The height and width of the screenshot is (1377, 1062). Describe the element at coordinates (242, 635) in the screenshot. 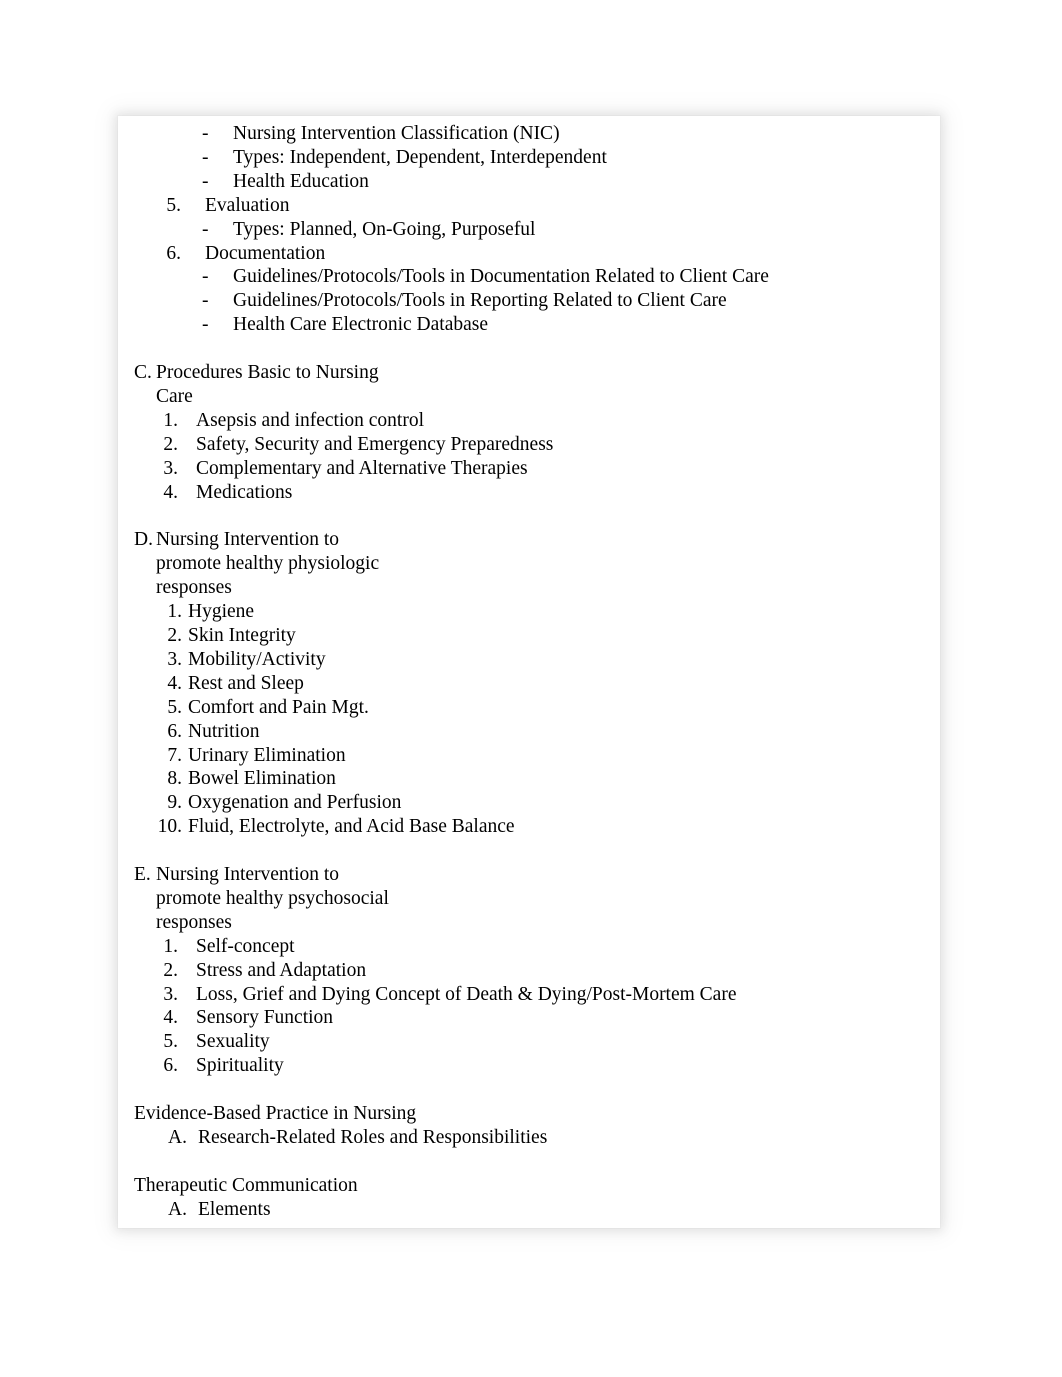

I see `list-item-label: Skin Integrity` at that location.